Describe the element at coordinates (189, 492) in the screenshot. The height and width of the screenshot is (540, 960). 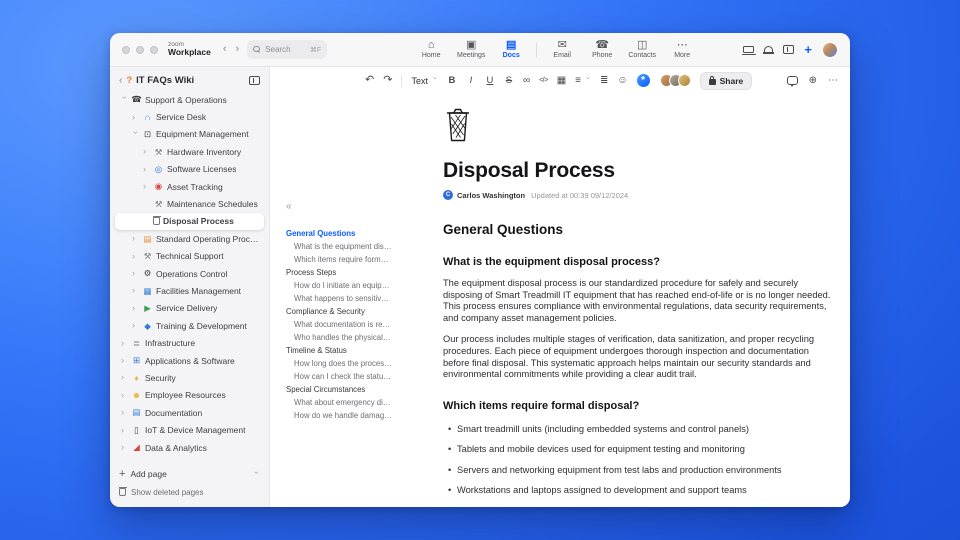
I see `show-deleted-pages-button: Show deleted pages` at that location.